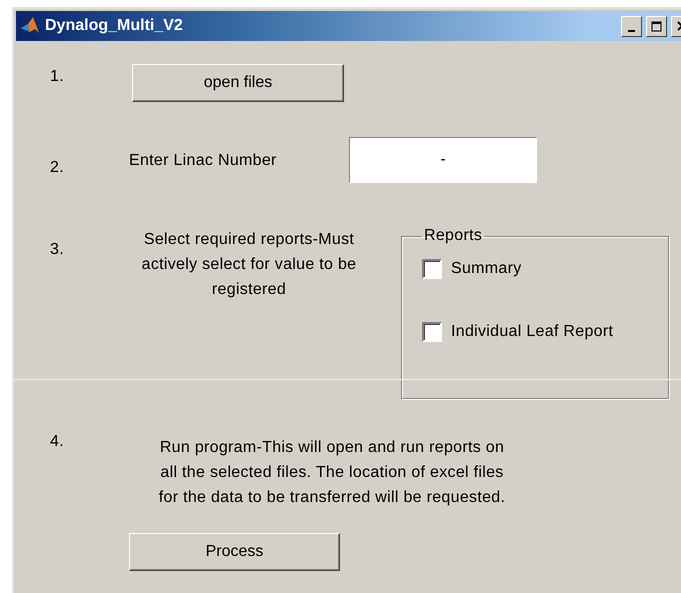  I want to click on group-title: Reports, so click(453, 236).